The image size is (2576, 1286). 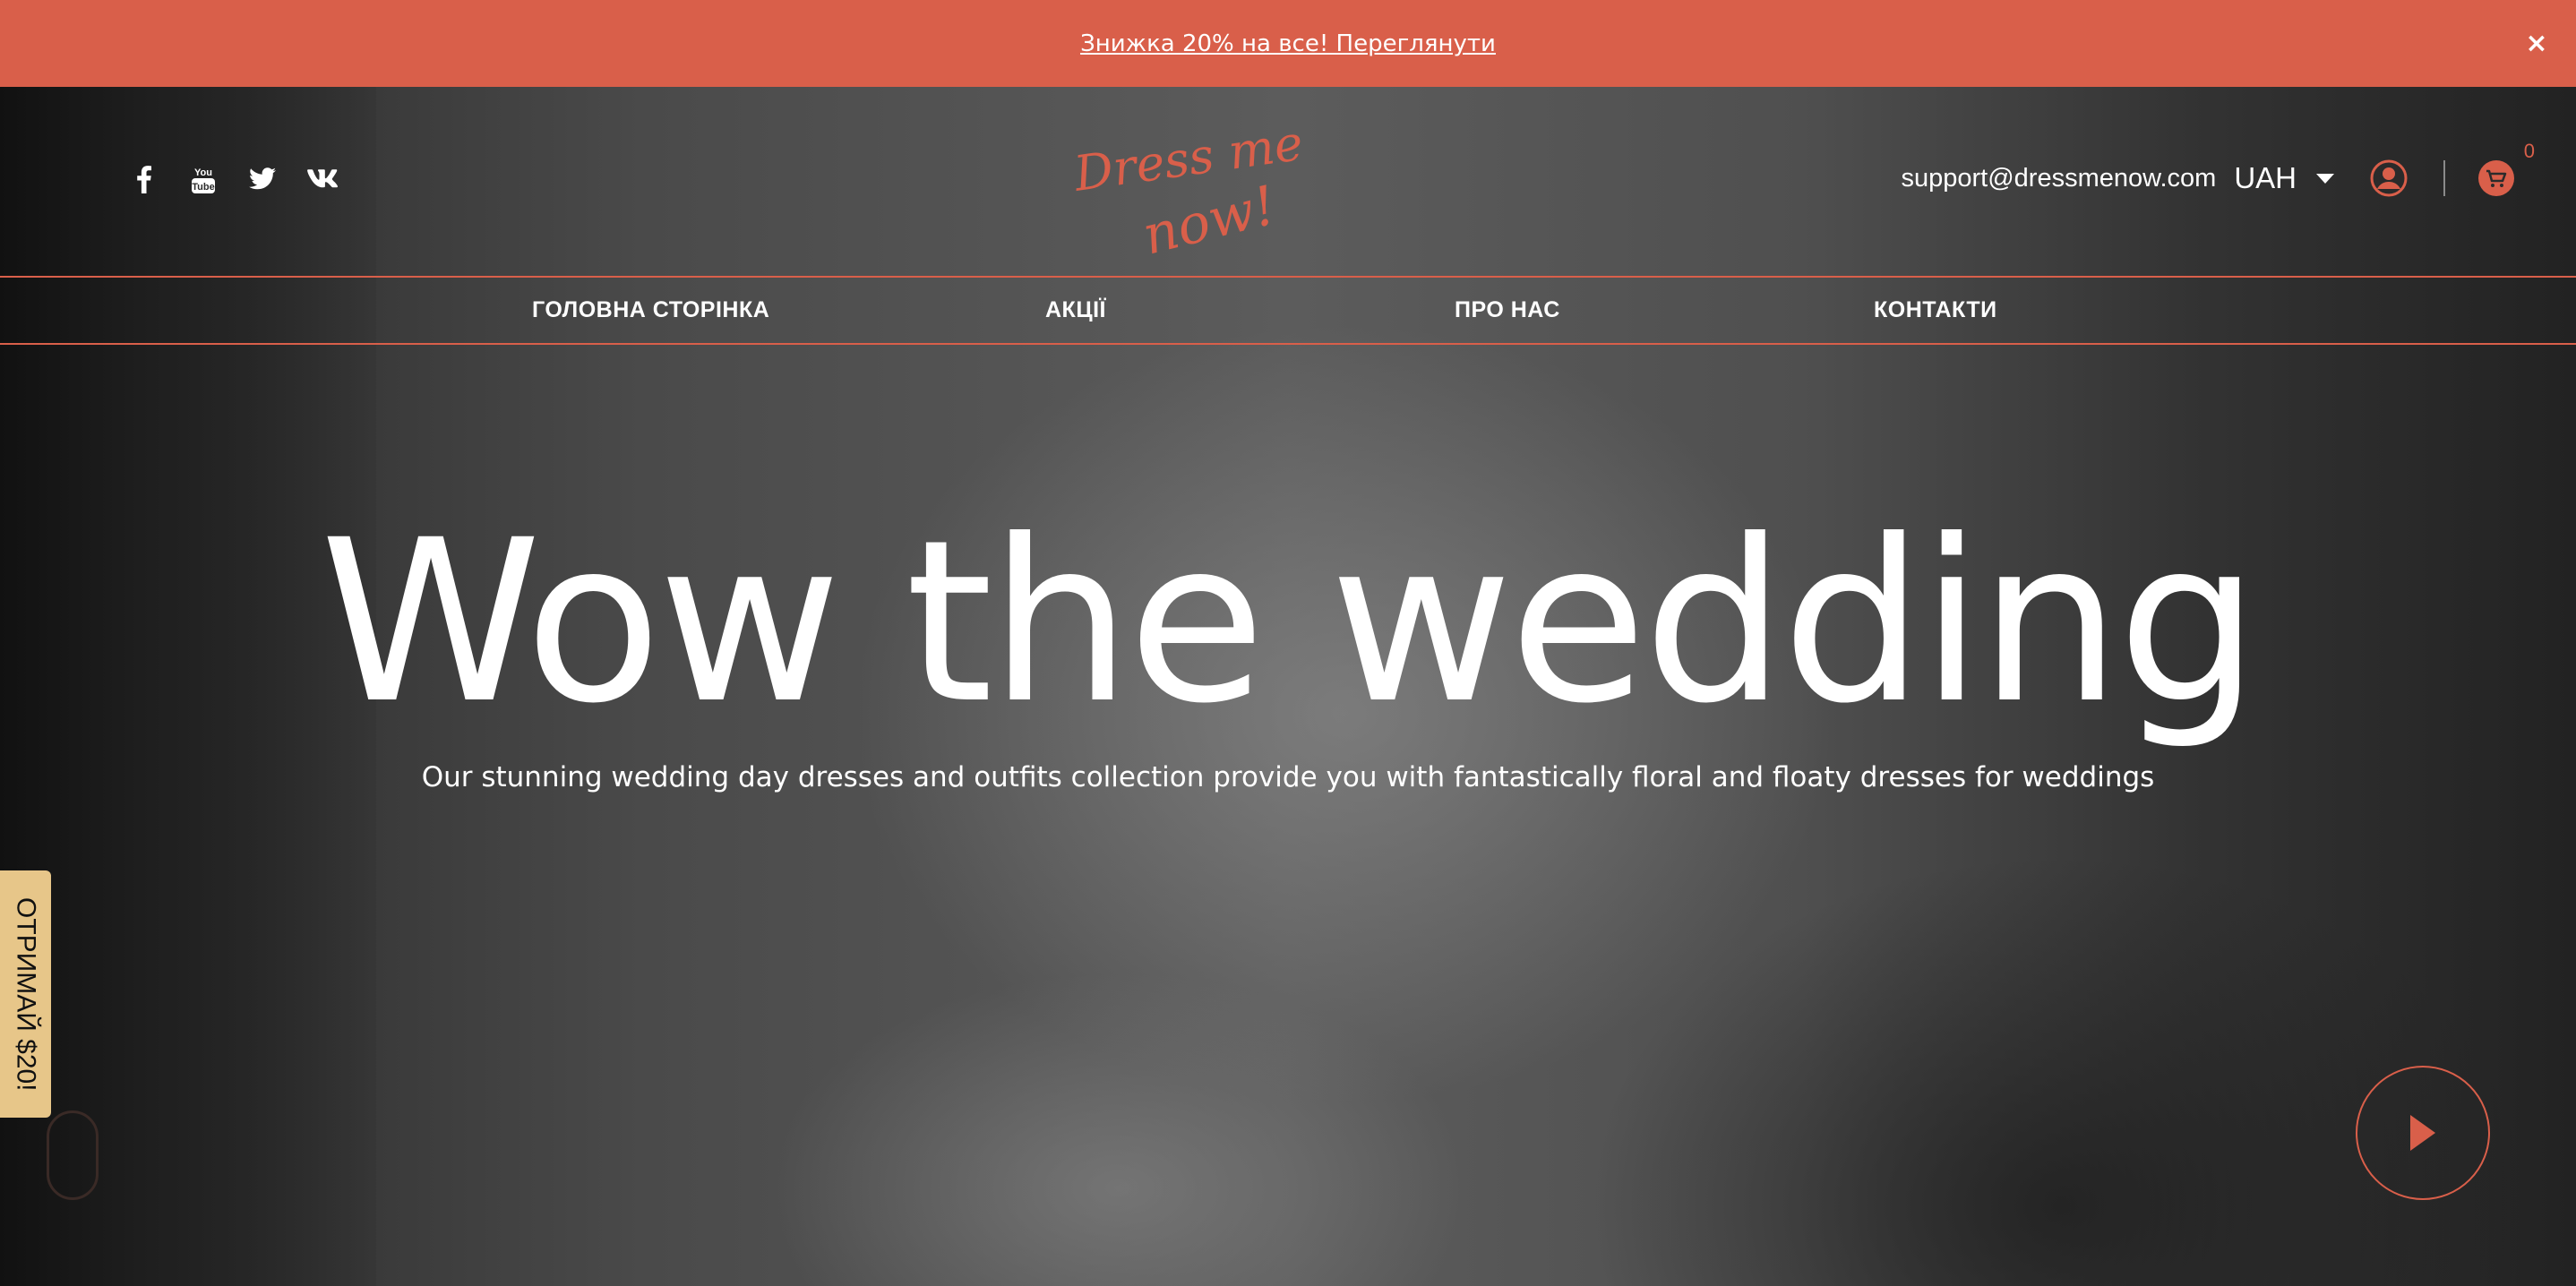 I want to click on svg-text: You, so click(x=203, y=173).